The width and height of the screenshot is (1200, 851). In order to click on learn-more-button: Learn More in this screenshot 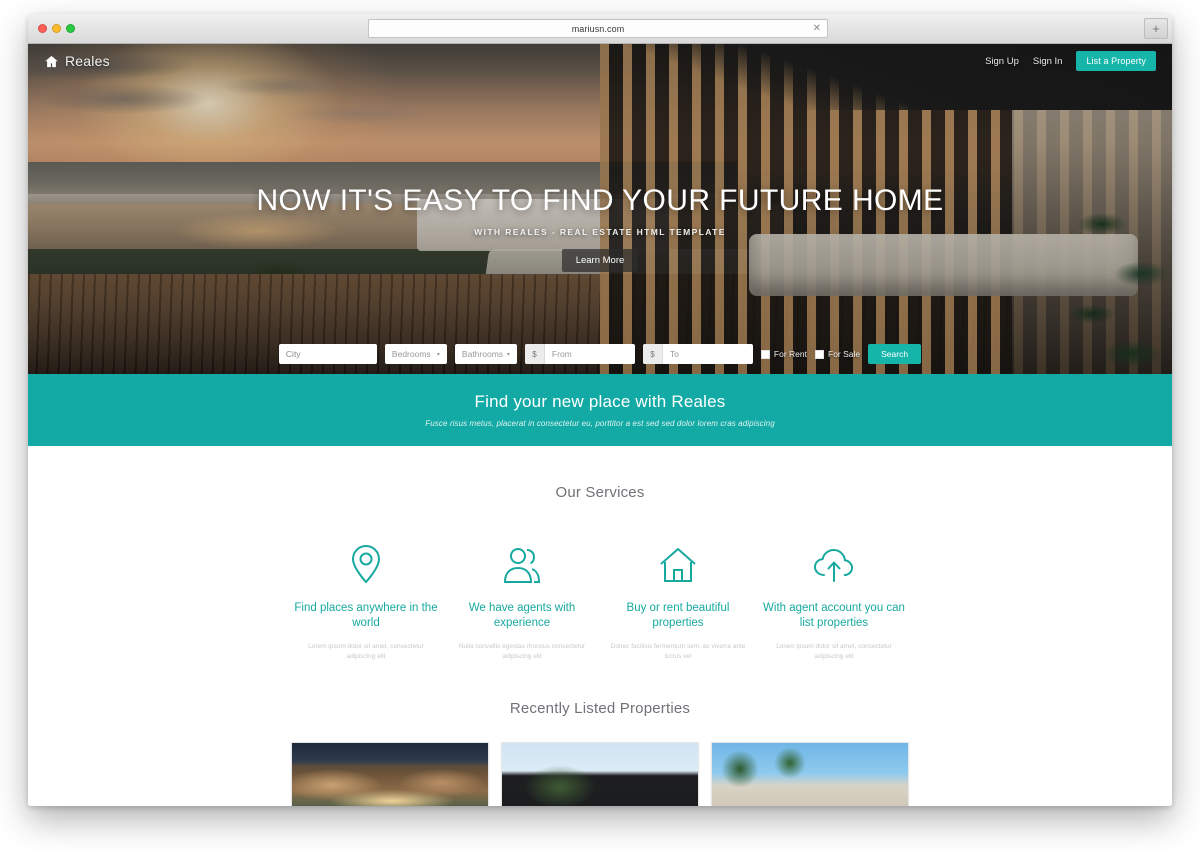, I will do `click(600, 260)`.